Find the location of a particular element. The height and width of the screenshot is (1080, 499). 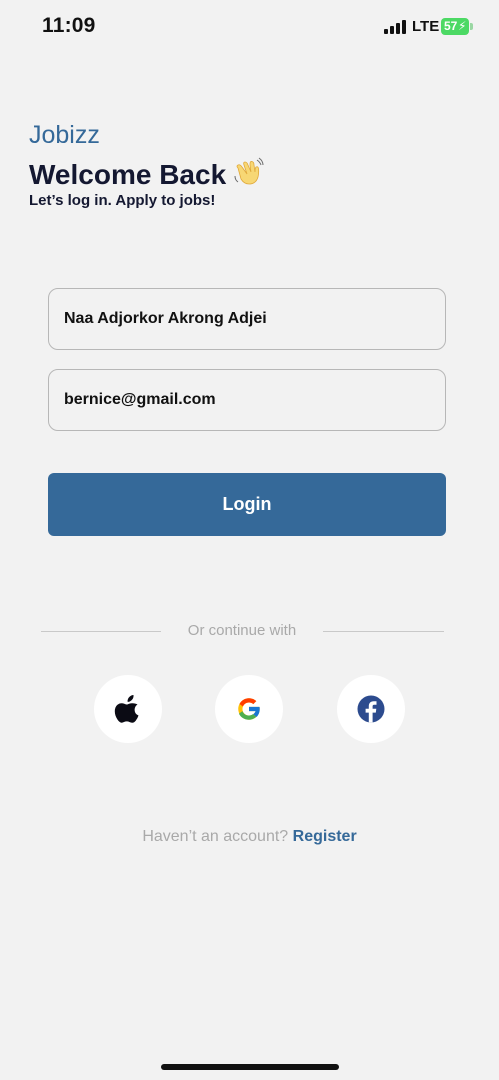

register-line: Haven’t an account? Register is located at coordinates (249, 837).